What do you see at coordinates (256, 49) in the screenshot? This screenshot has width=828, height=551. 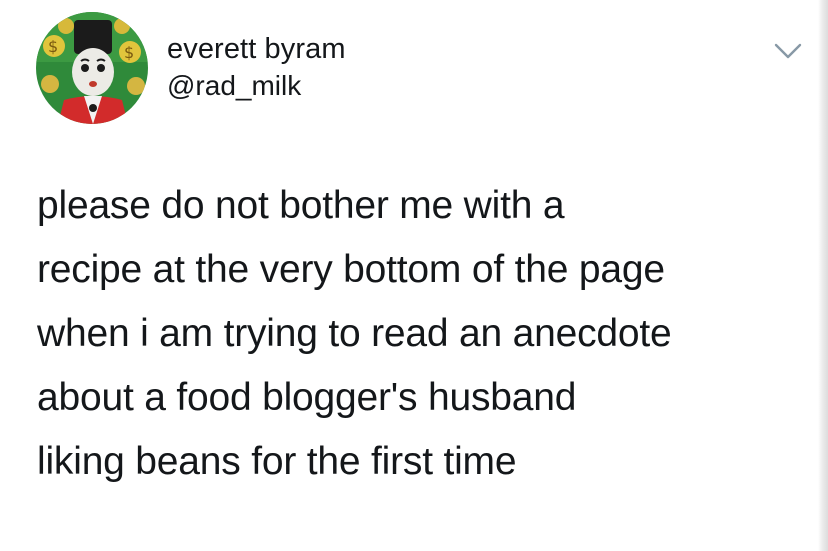 I see `display-name: everett byram` at bounding box center [256, 49].